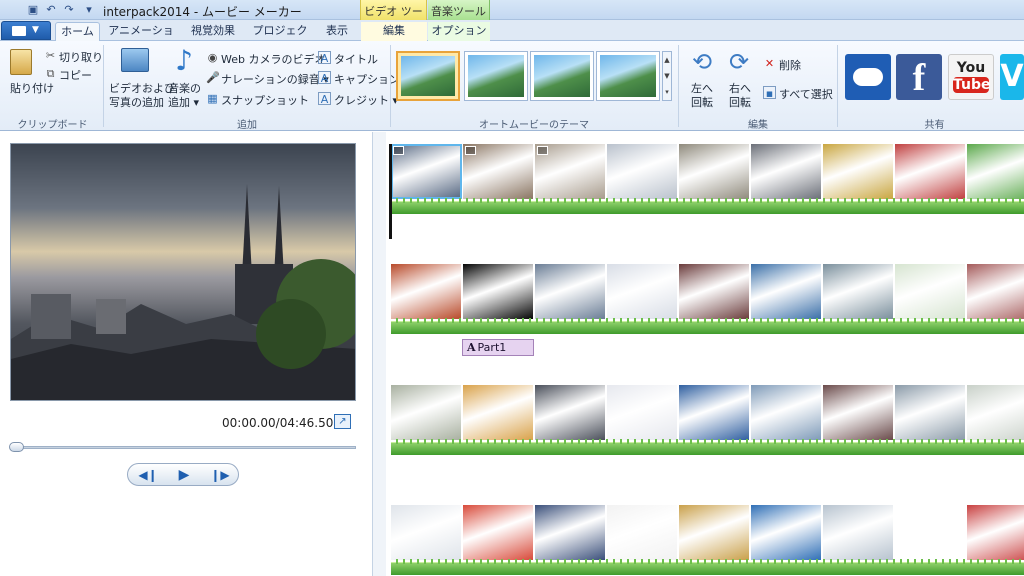 This screenshot has height=576, width=1024. Describe the element at coordinates (498, 347) in the screenshot. I see `caption-clip: A Part1` at that location.